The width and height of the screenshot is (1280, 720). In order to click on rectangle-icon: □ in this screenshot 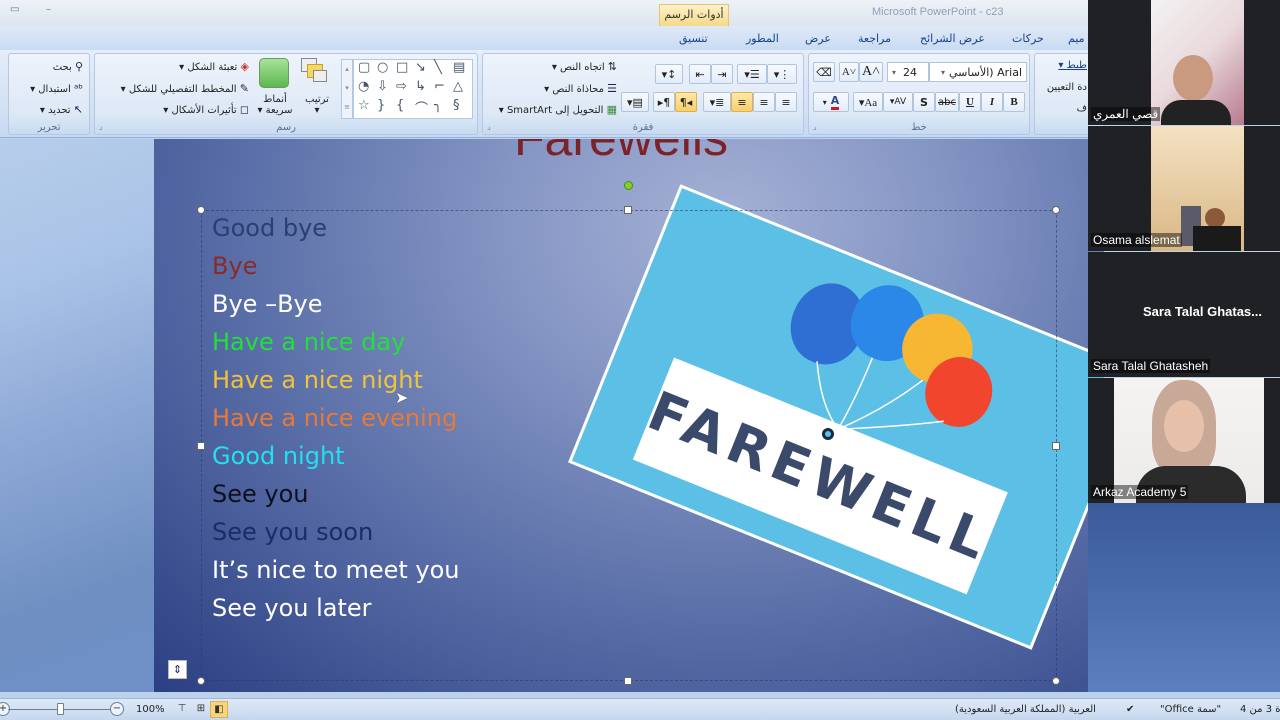, I will do `click(402, 67)`.